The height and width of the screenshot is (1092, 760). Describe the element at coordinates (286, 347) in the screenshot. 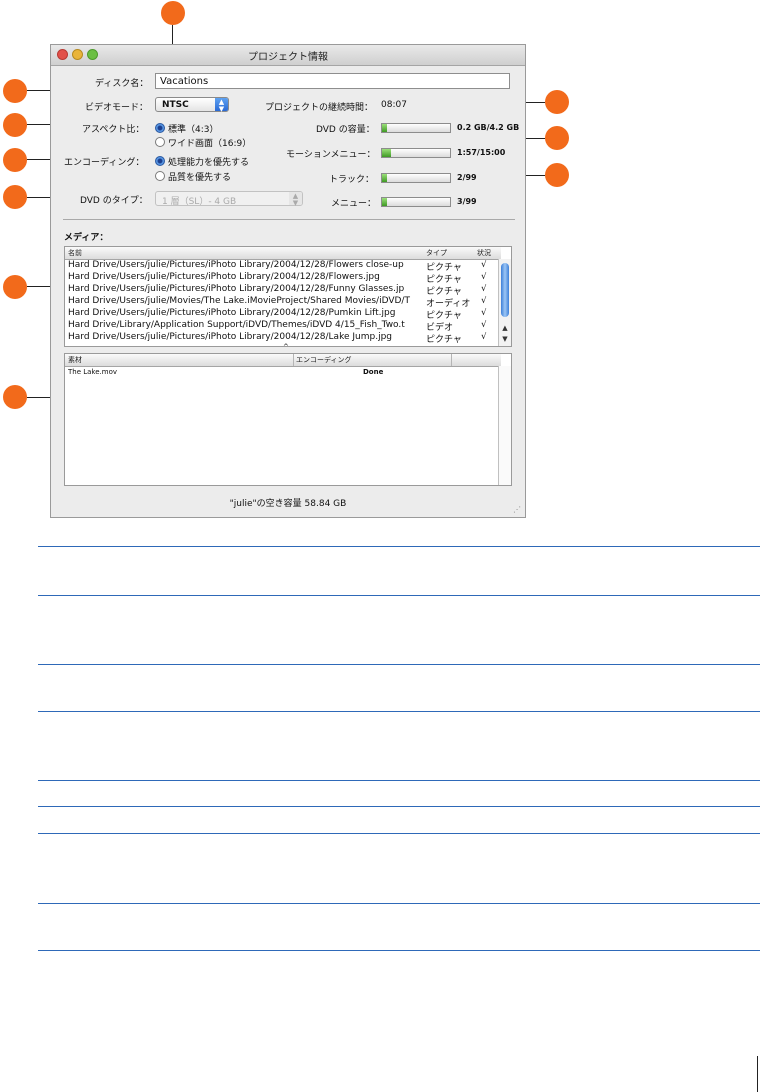

I see `splitter-handle-icon: ^` at that location.